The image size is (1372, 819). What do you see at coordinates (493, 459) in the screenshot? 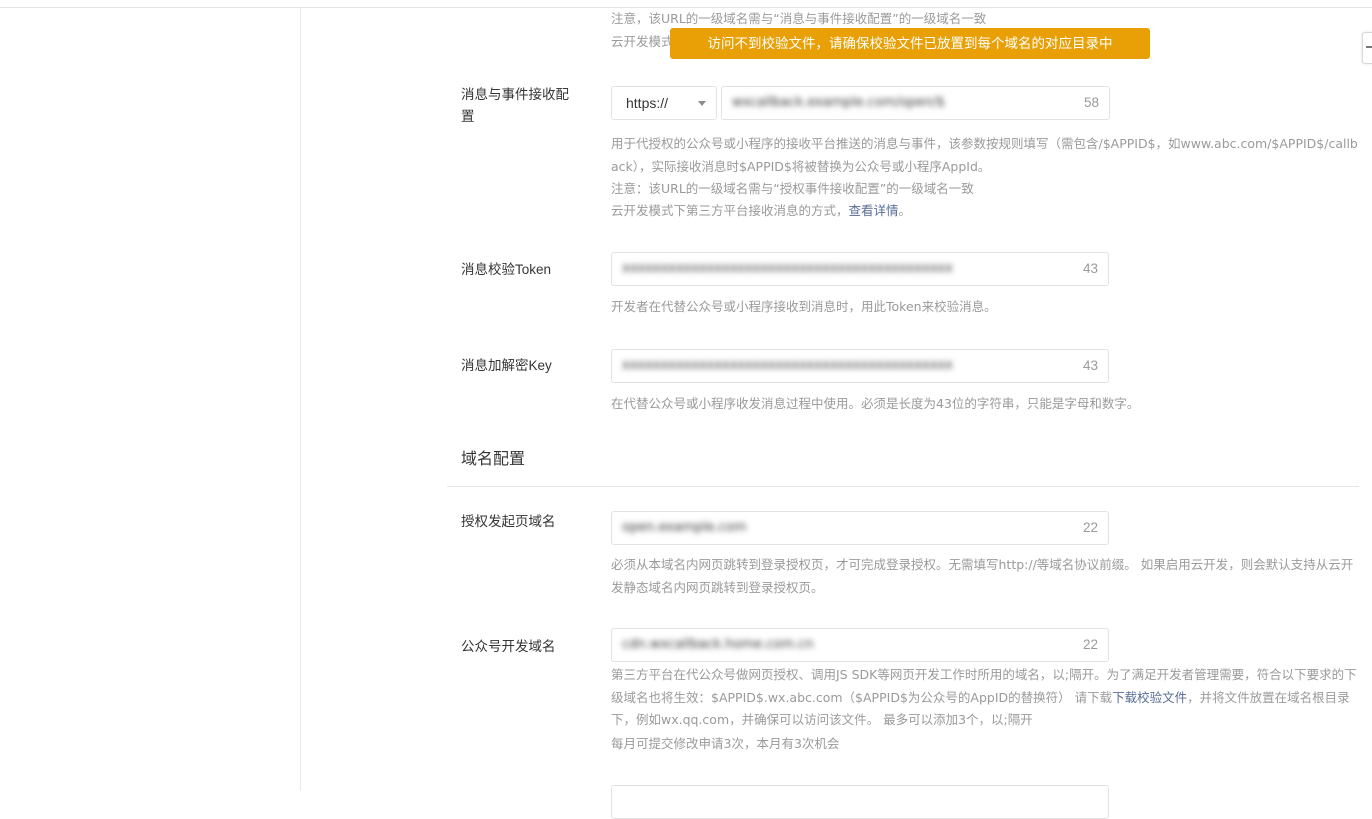
I see `domain-section-title: 域名配置` at bounding box center [493, 459].